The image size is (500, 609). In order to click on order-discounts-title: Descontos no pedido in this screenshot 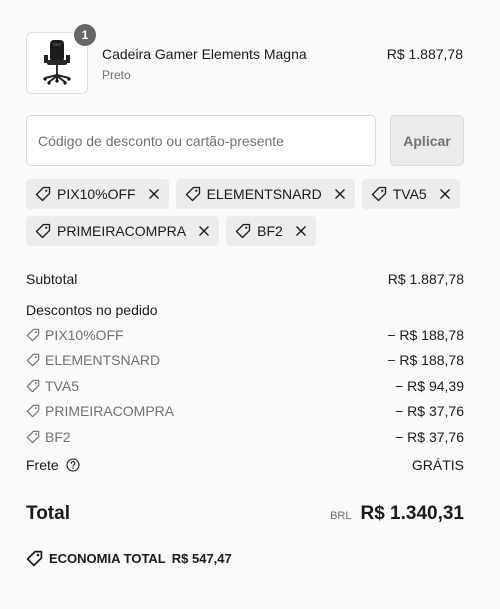, I will do `click(92, 310)`.